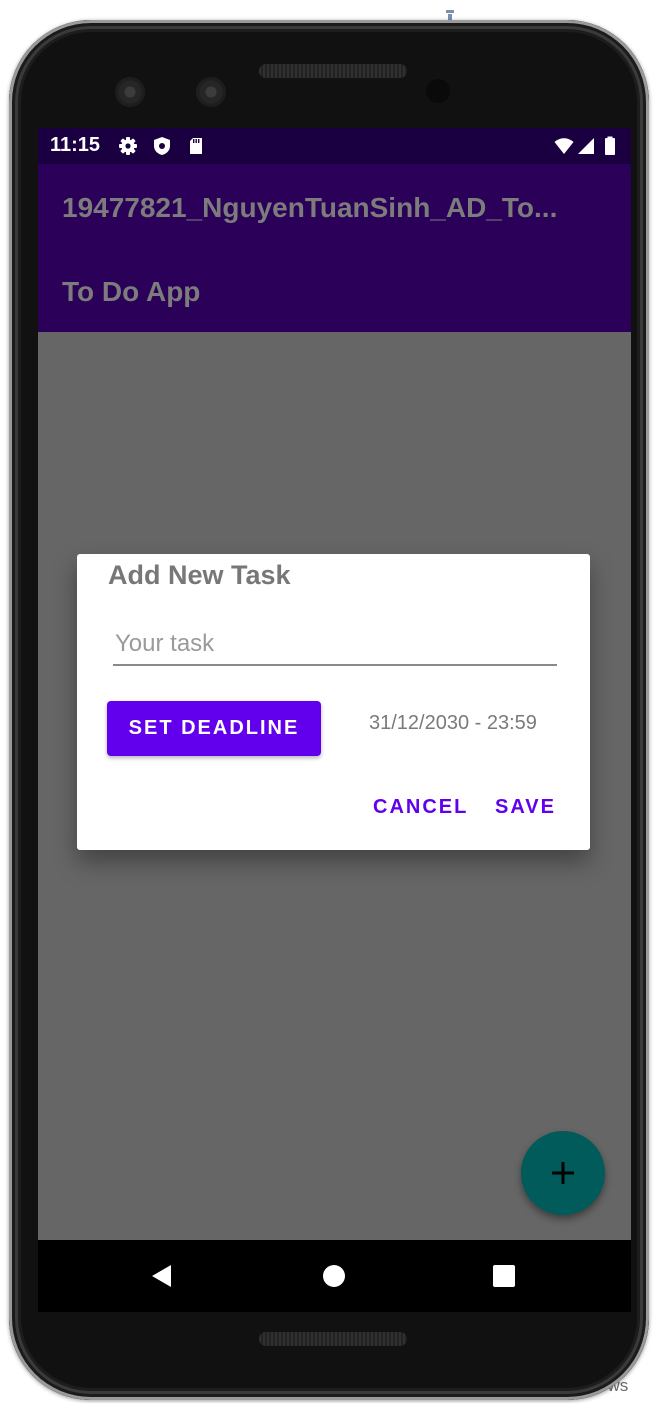 This screenshot has width=657, height=1403. What do you see at coordinates (438, 91) in the screenshot?
I see `proximity-sensor` at bounding box center [438, 91].